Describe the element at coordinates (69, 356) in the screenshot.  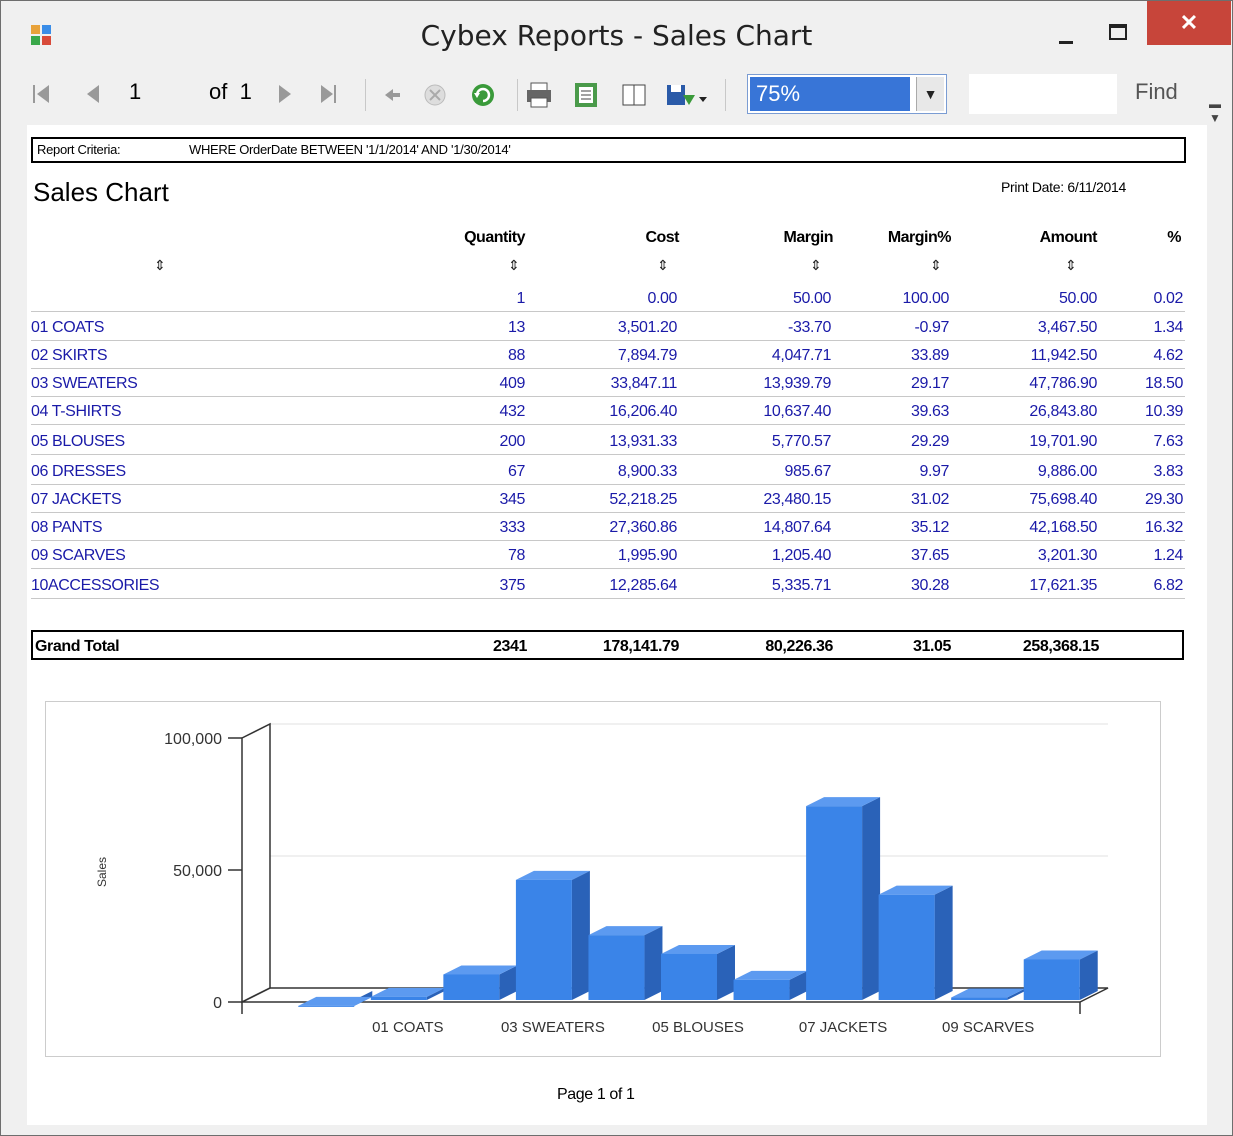
I see `cell-category: 02 SKIRTS` at that location.